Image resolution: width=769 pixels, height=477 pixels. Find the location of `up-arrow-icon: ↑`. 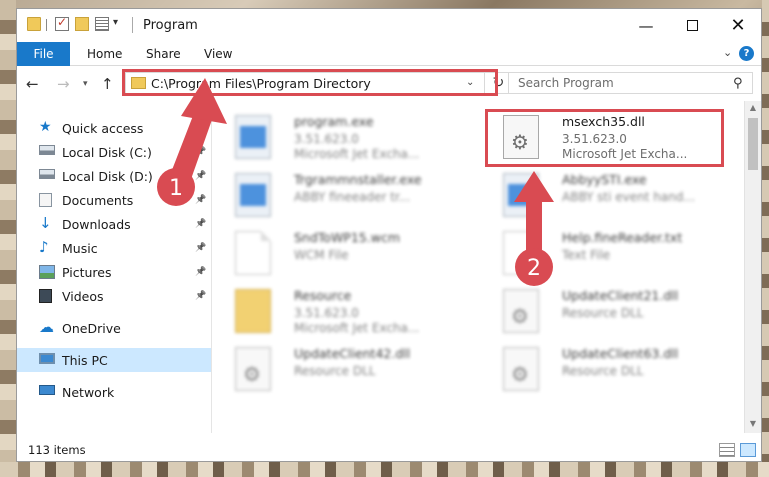

up-arrow-icon: ↑ is located at coordinates (107, 84).